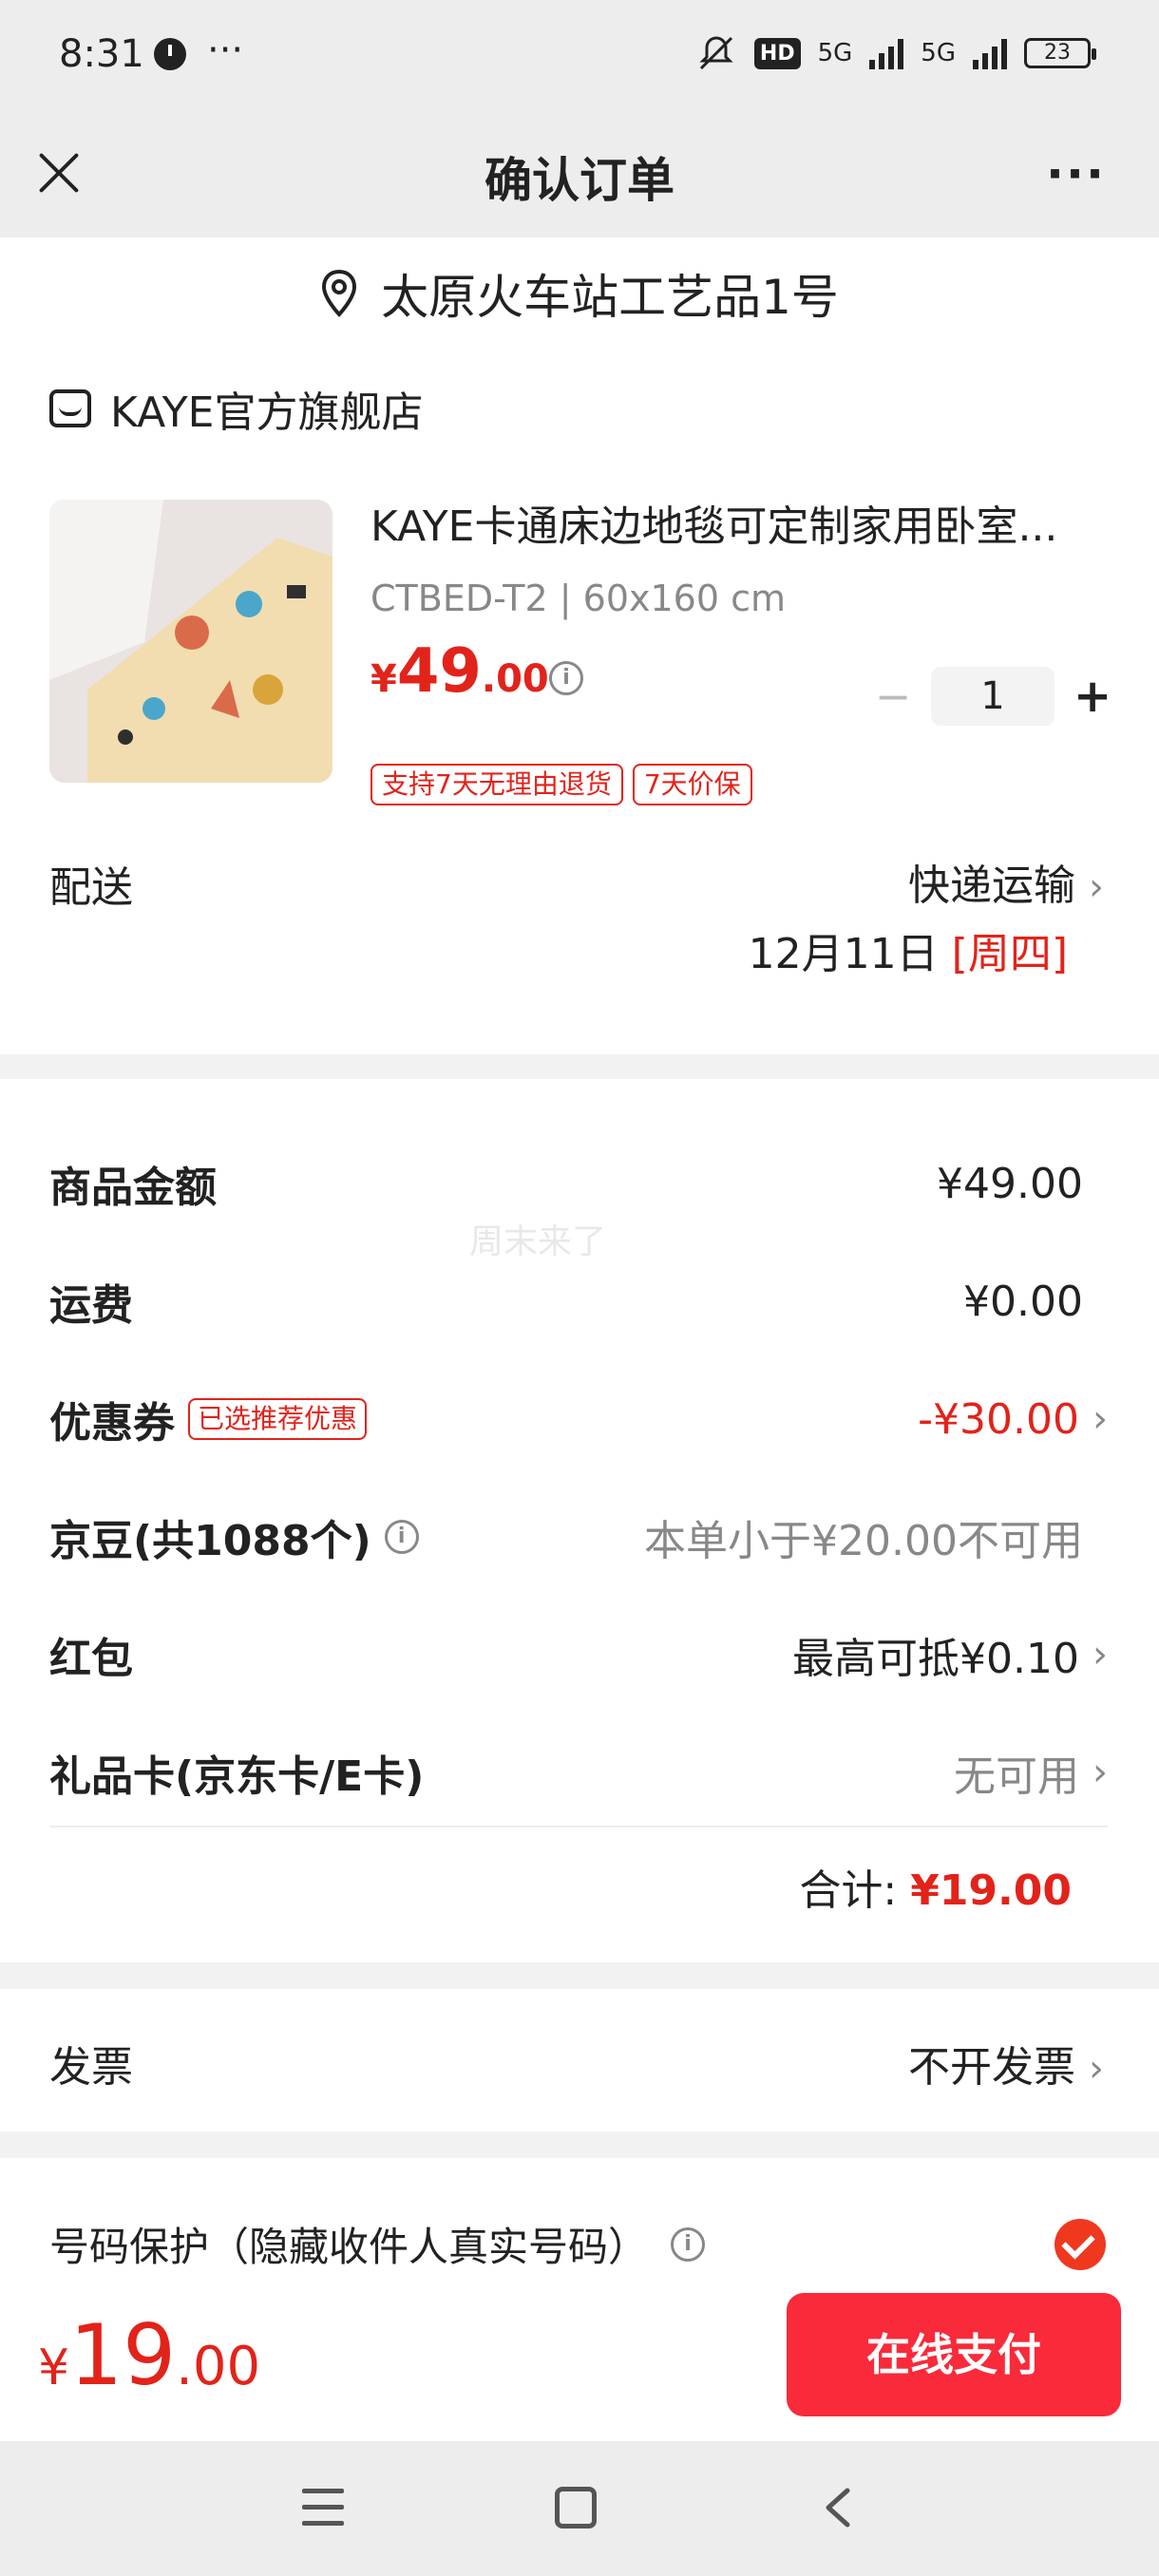 The image size is (1159, 2576). Describe the element at coordinates (70, 408) in the screenshot. I see `shop-icon` at that location.